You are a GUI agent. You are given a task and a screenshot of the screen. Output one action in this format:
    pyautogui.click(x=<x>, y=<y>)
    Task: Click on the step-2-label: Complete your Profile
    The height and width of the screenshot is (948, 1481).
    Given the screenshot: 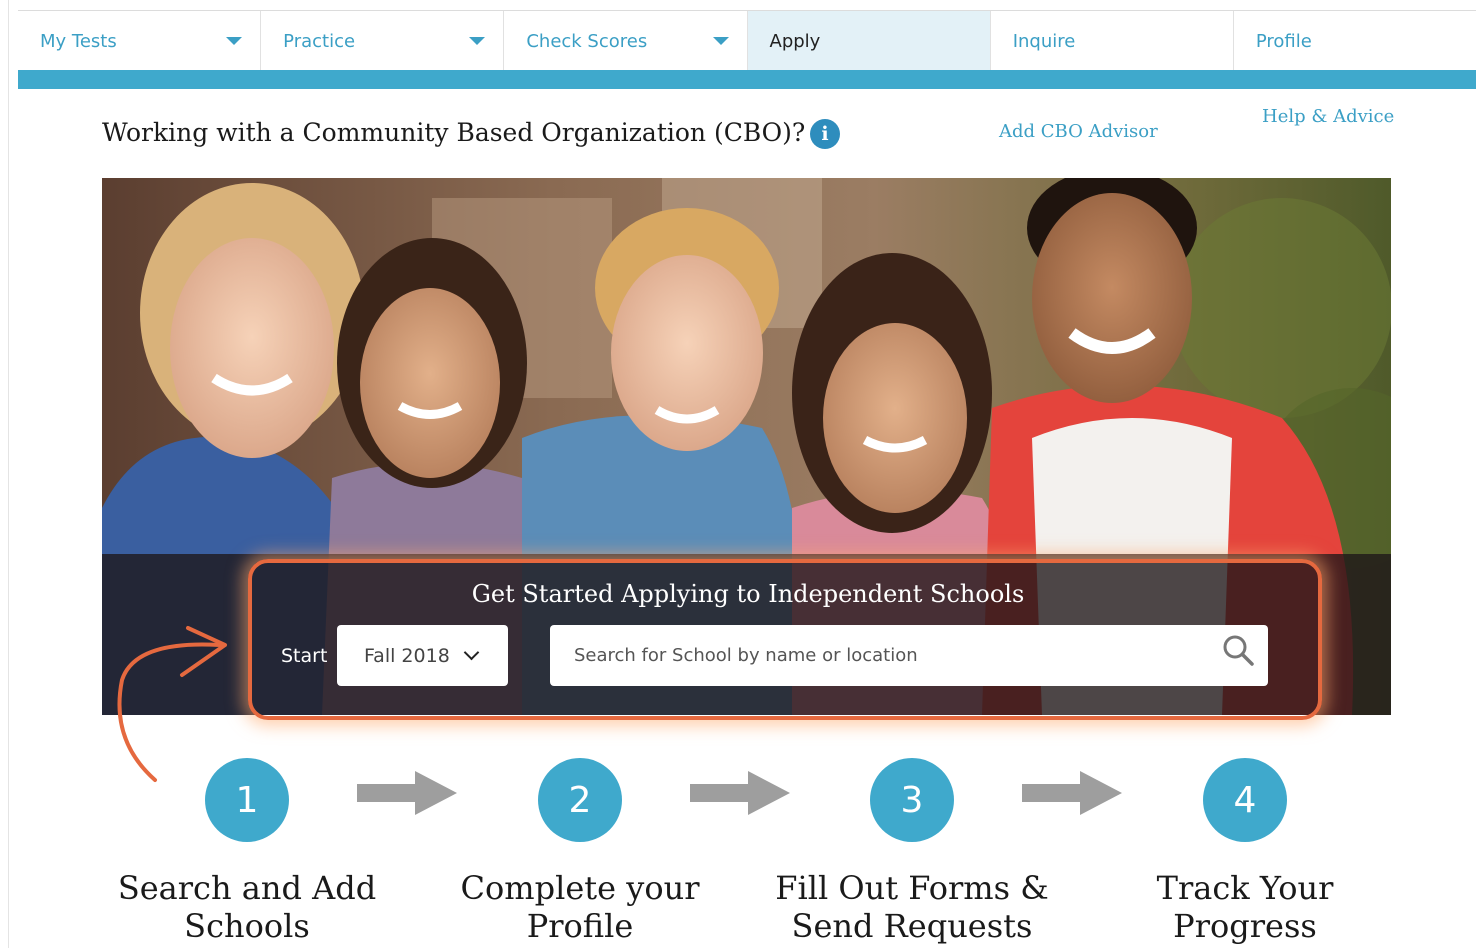 What is the action you would take?
    pyautogui.click(x=580, y=907)
    